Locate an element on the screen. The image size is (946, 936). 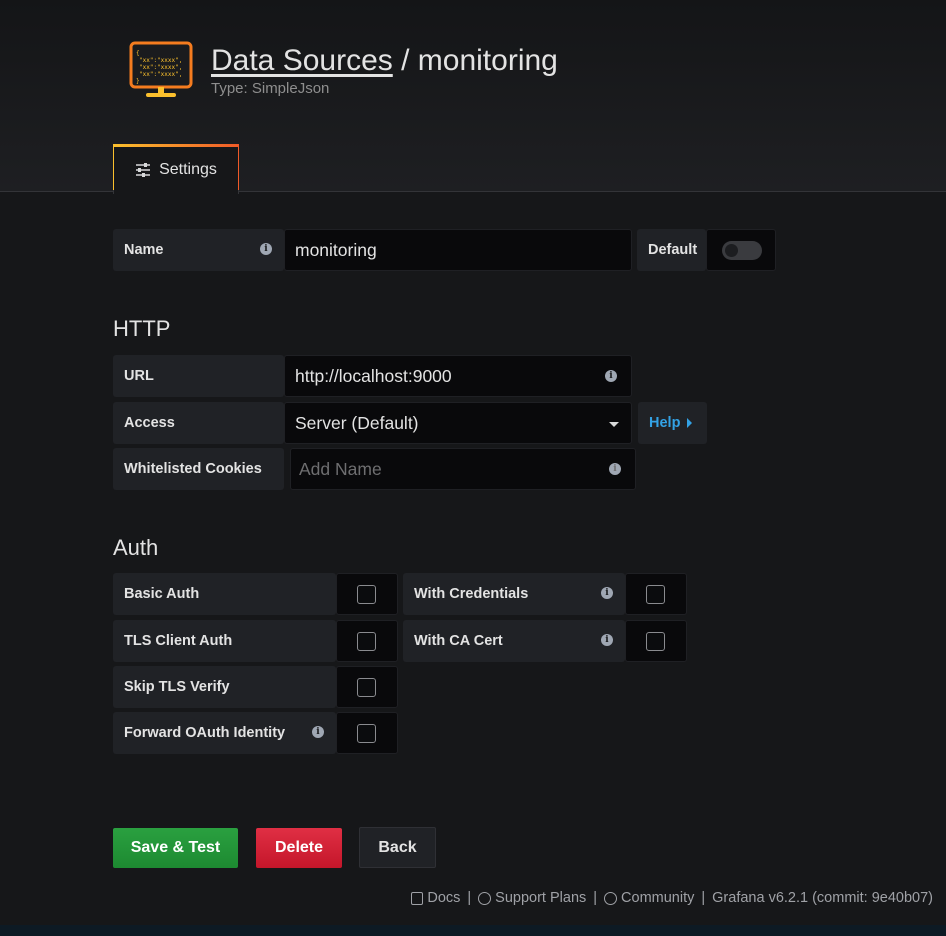
access-select: Server (Default) is located at coordinates (458, 423).